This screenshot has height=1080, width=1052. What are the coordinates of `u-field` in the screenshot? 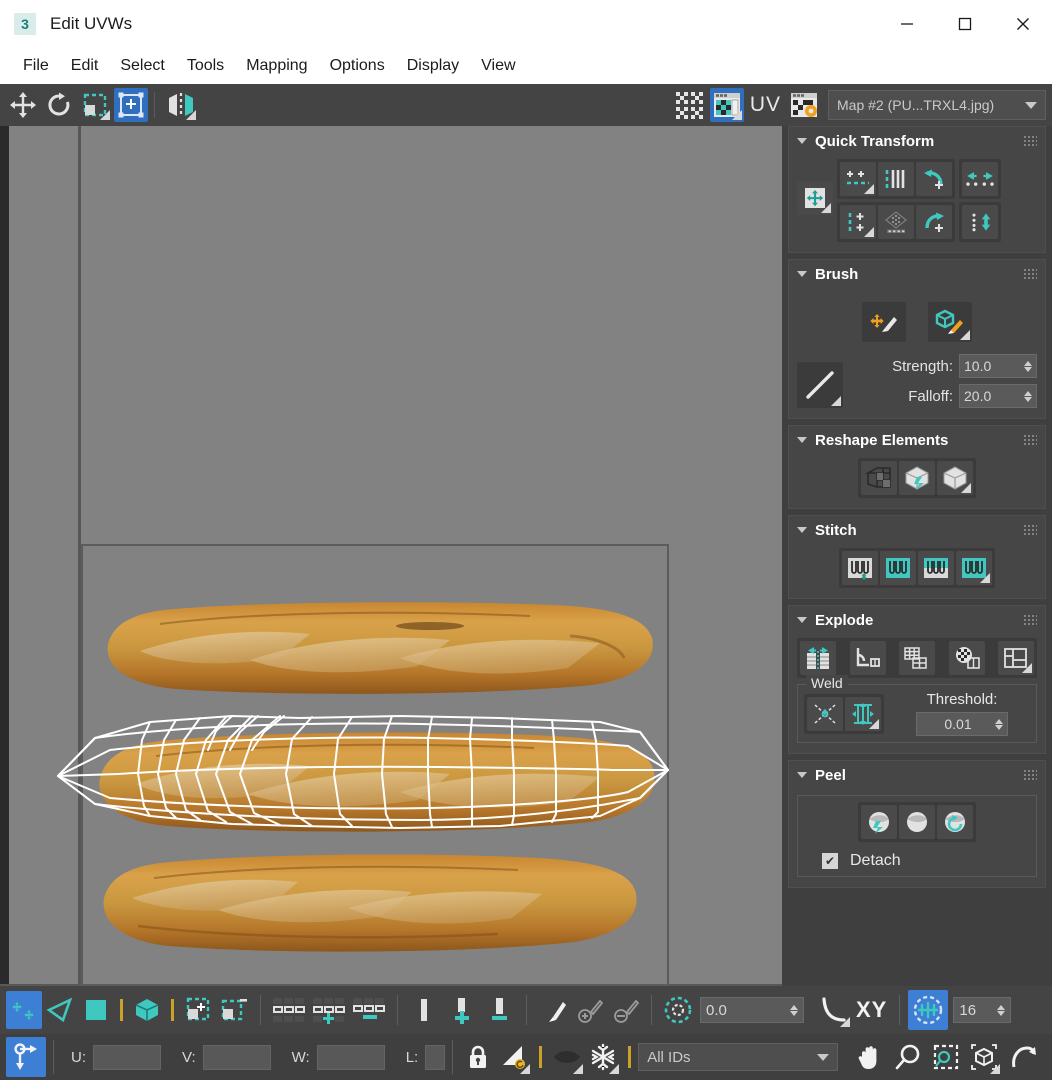 It's located at (127, 1057).